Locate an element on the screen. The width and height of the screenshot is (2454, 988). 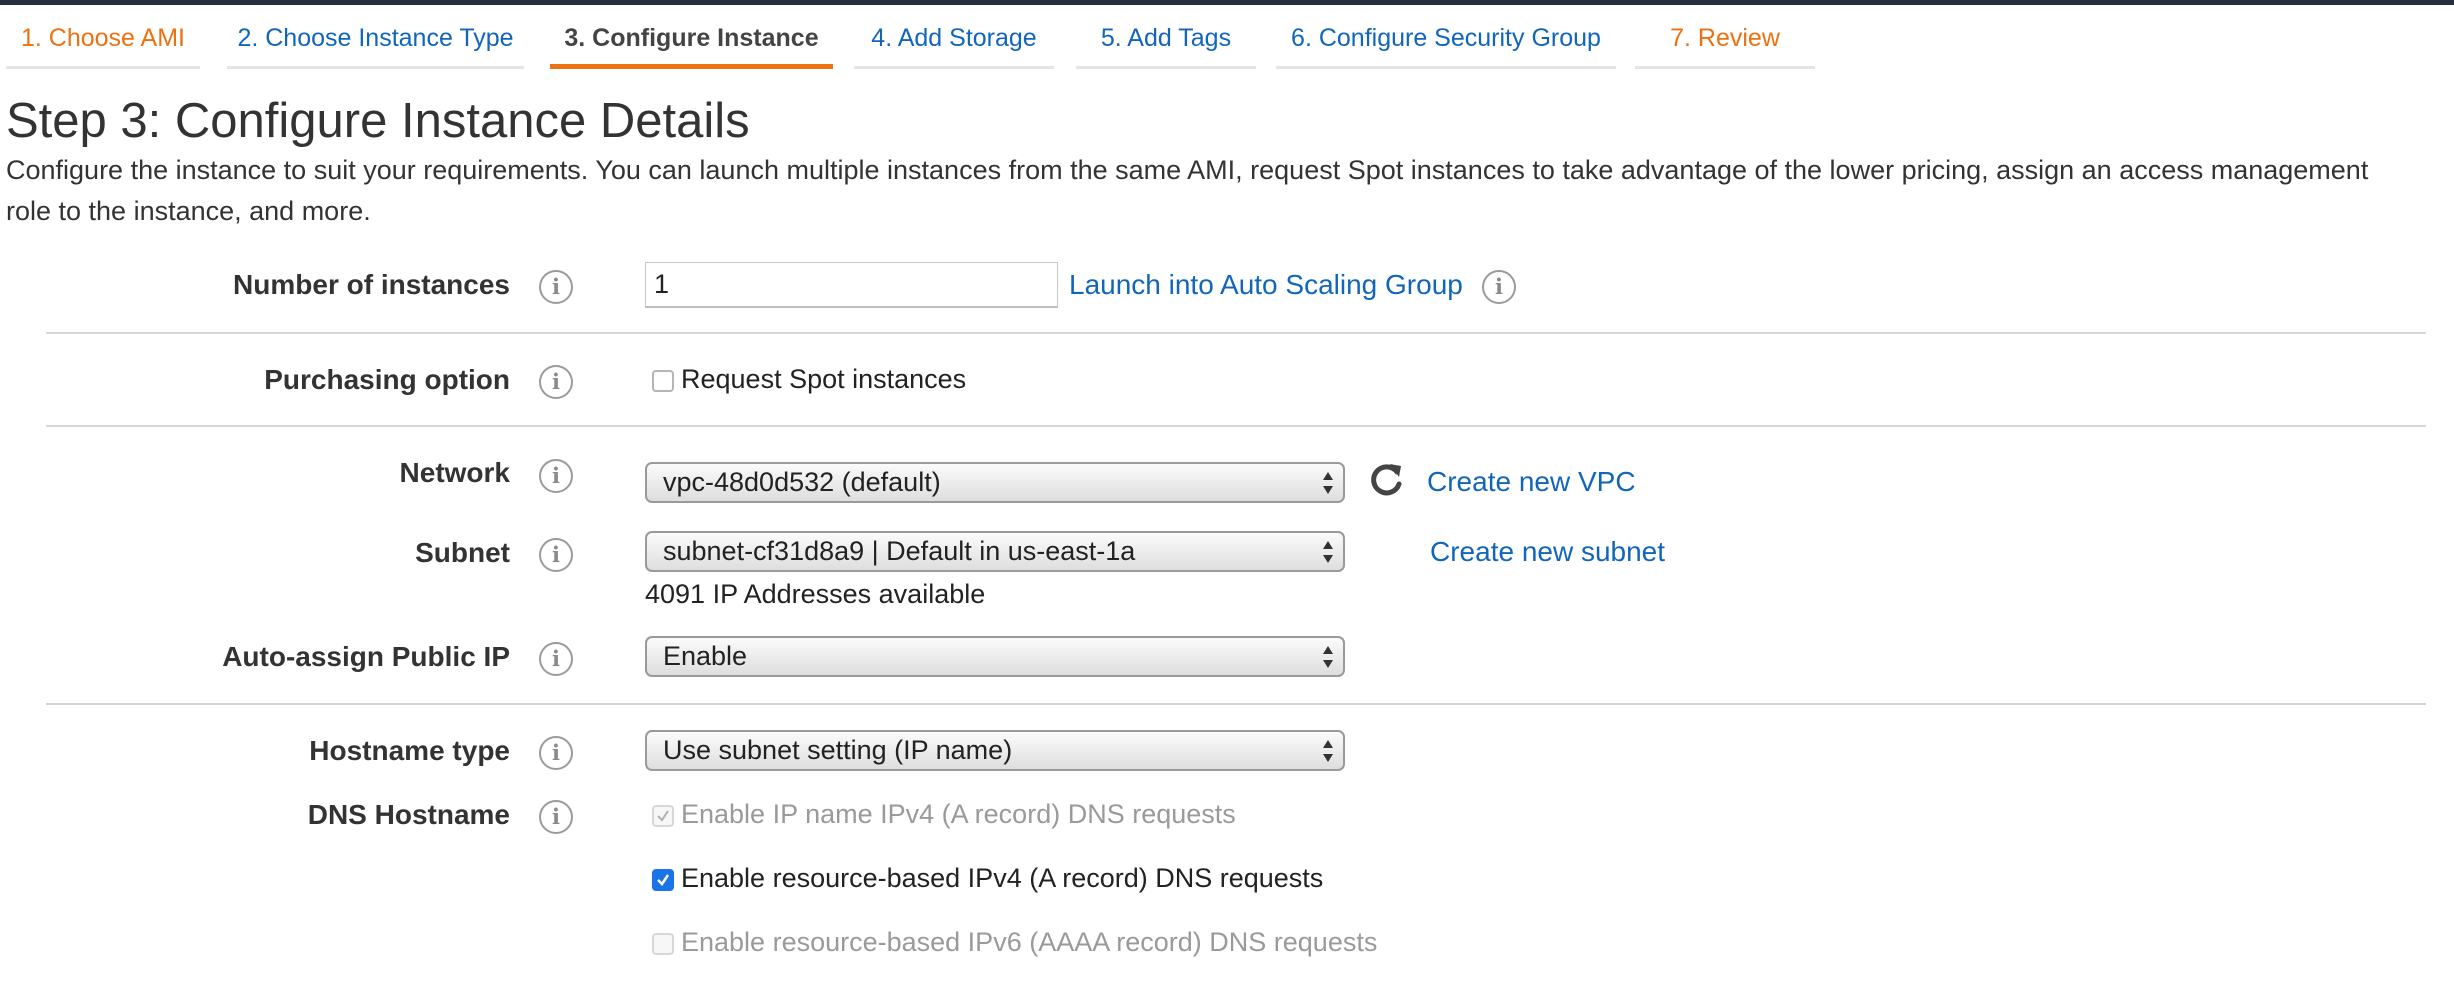
network-select: vpc-48d0d532 (default) is located at coordinates (995, 482).